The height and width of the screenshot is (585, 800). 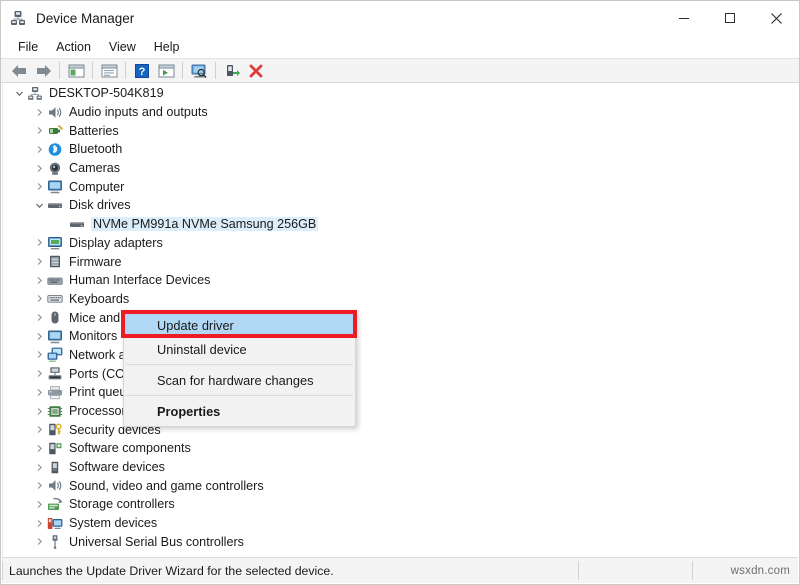 I want to click on update-driver-button, so click(x=166, y=70).